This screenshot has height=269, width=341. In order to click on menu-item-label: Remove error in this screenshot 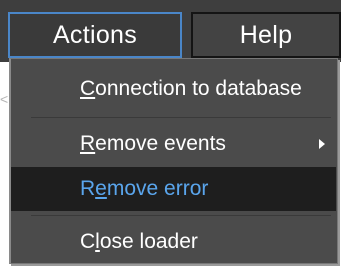, I will do `click(144, 188)`.